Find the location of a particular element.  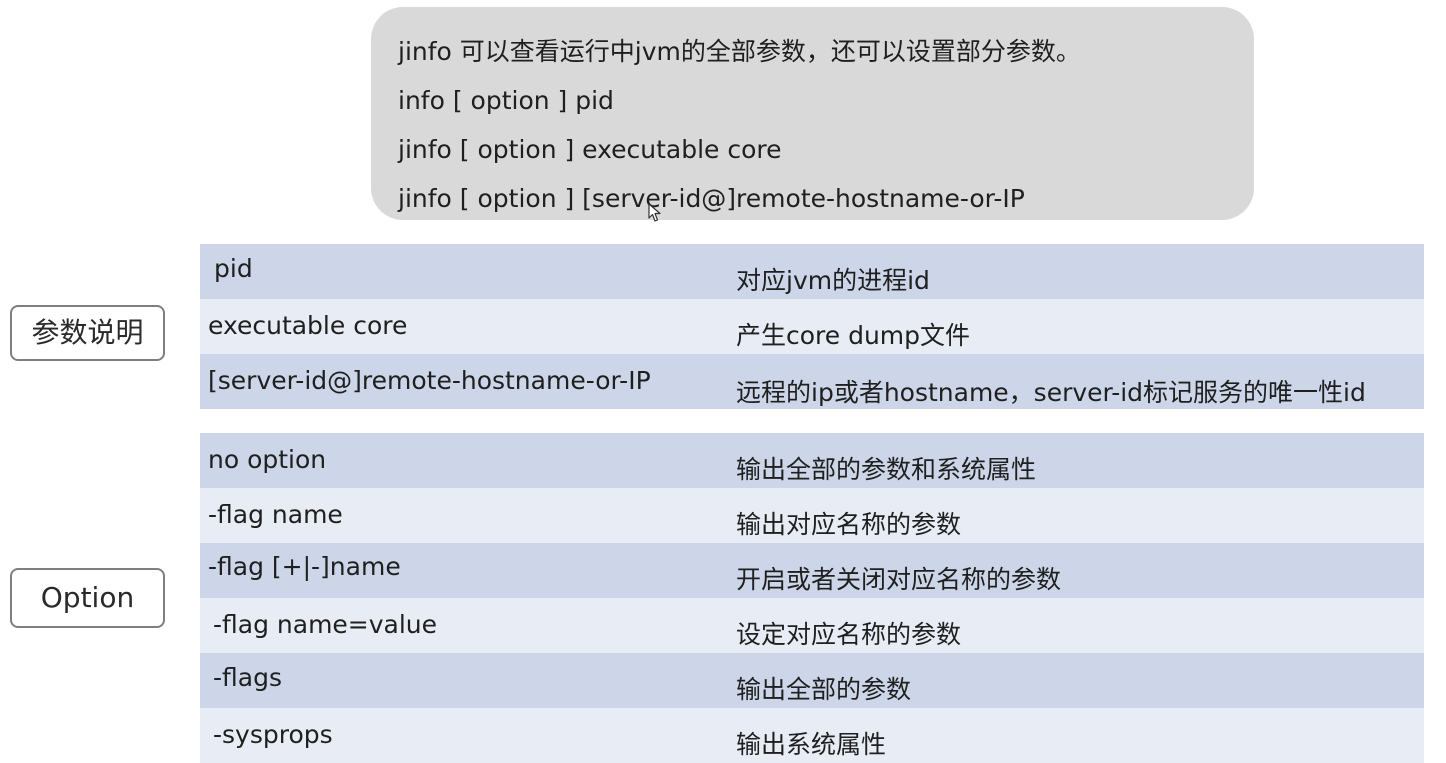

params-section-label: 参数说明 is located at coordinates (87, 333).